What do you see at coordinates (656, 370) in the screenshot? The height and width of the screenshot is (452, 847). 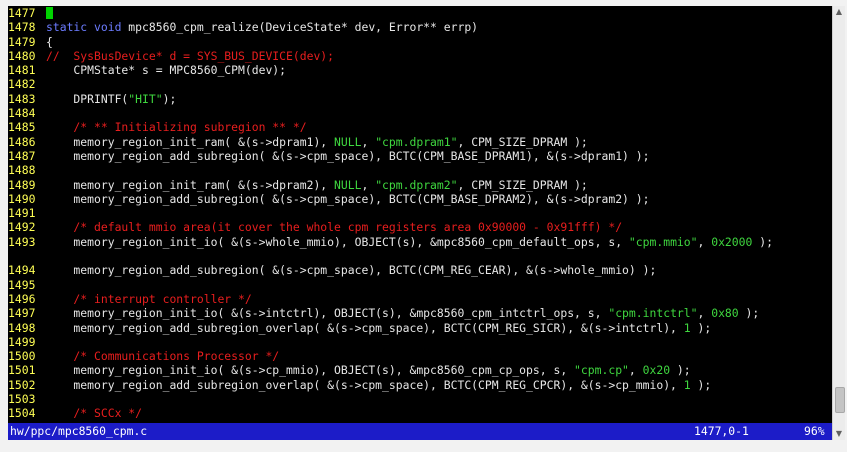 I see `code-token-num: 0x20` at bounding box center [656, 370].